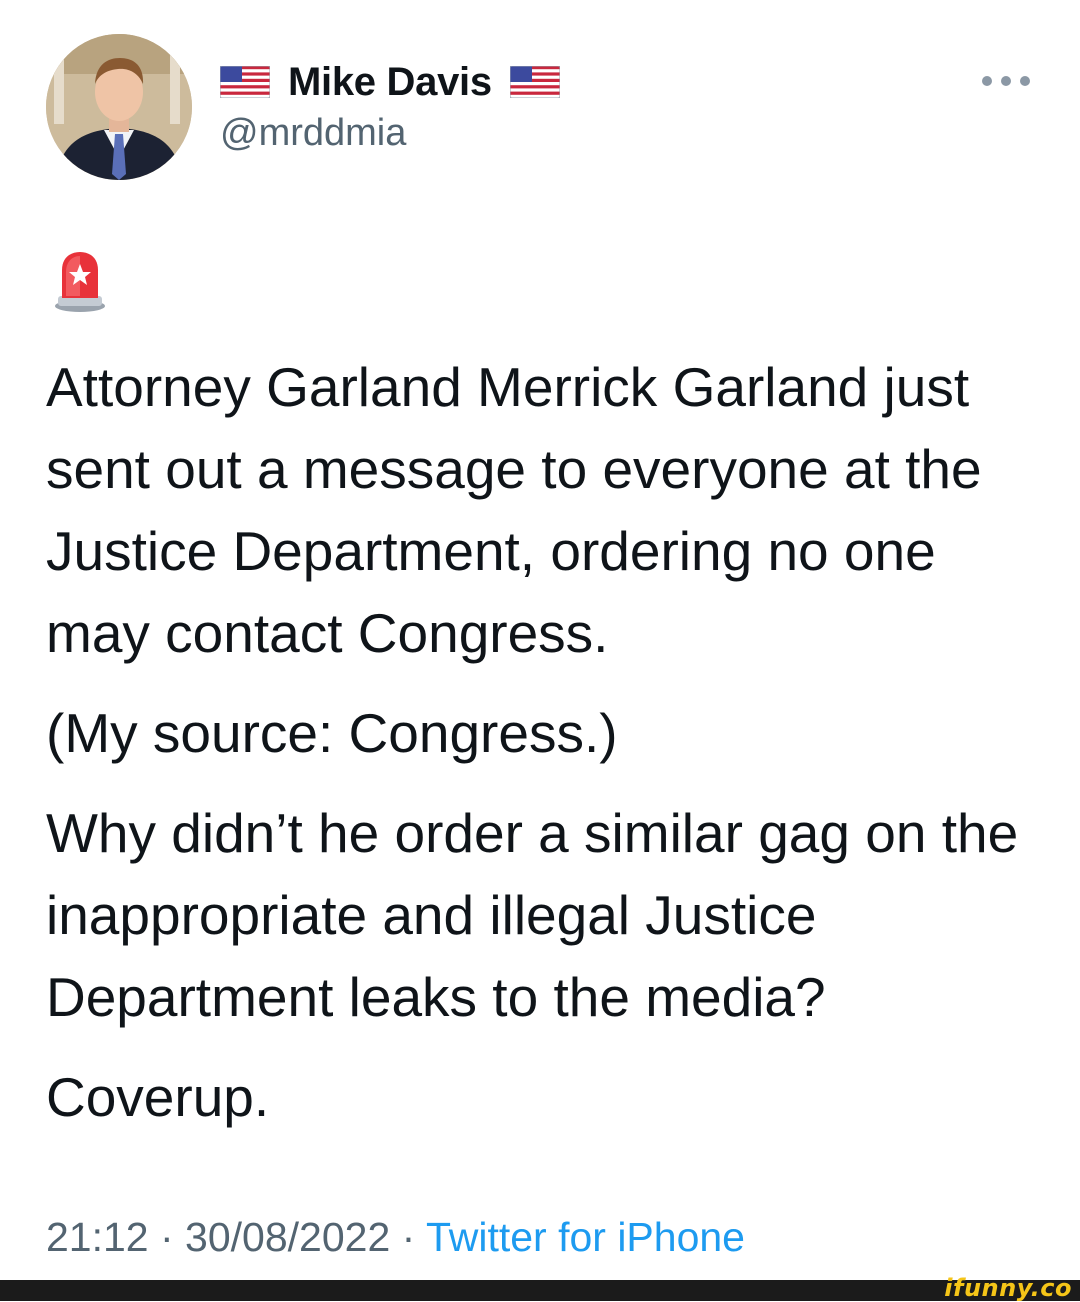  I want to click on tweet-source-link: Twitter for iPhone, so click(585, 1237).